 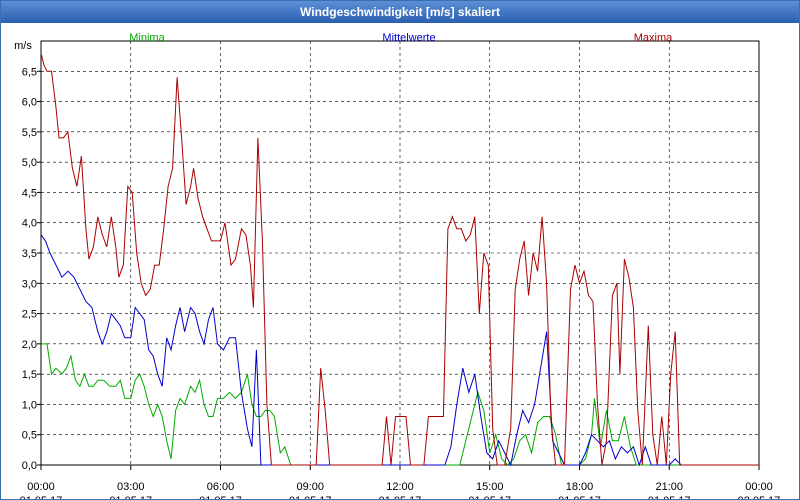 What do you see at coordinates (29, 72) in the screenshot?
I see `y-tick-label: 6,5` at bounding box center [29, 72].